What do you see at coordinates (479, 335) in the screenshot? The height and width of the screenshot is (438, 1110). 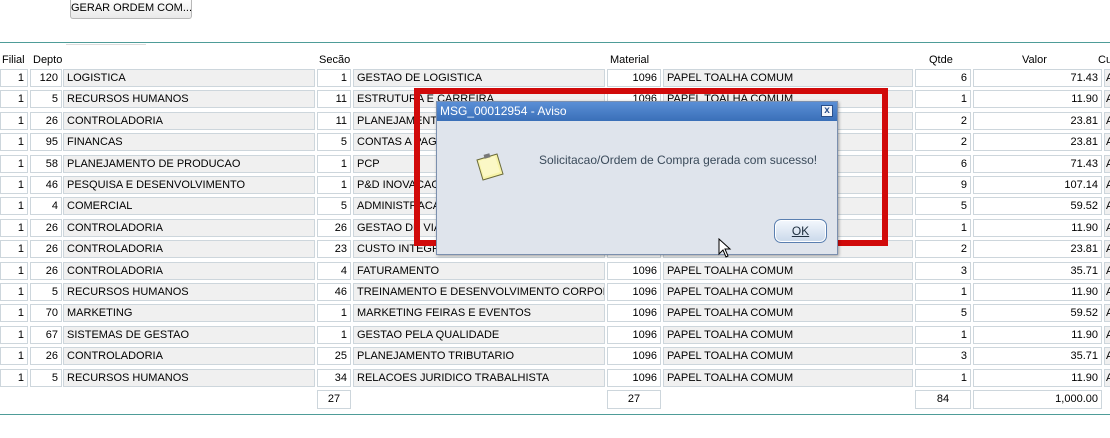 I see `secao-name-cell: GESTAO PELA QUALIDADE` at bounding box center [479, 335].